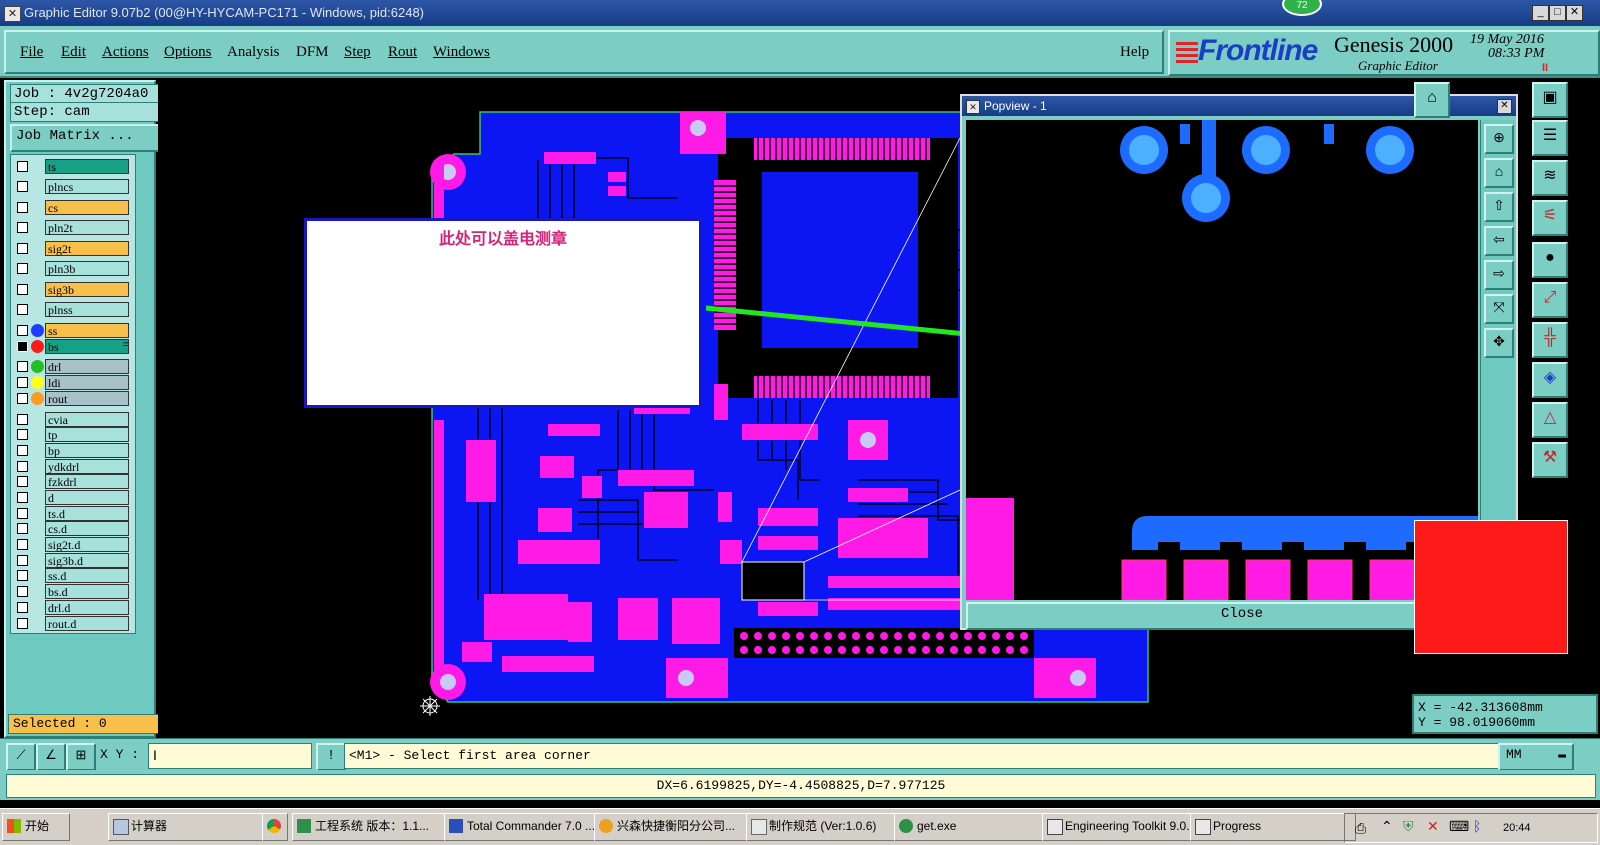 The width and height of the screenshot is (1600, 845). I want to click on layer-row-pln2t: pln2t, so click(72, 227).